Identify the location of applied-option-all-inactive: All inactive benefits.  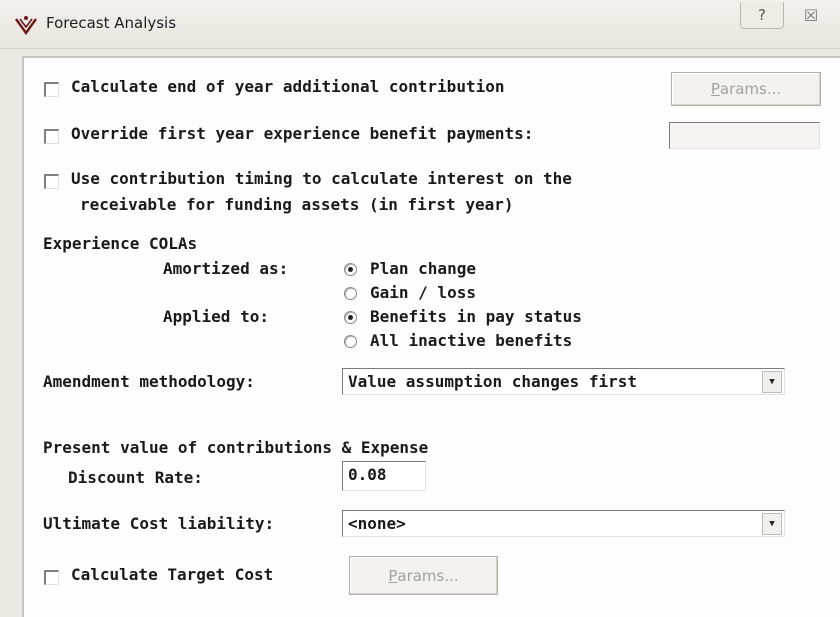
(471, 340).